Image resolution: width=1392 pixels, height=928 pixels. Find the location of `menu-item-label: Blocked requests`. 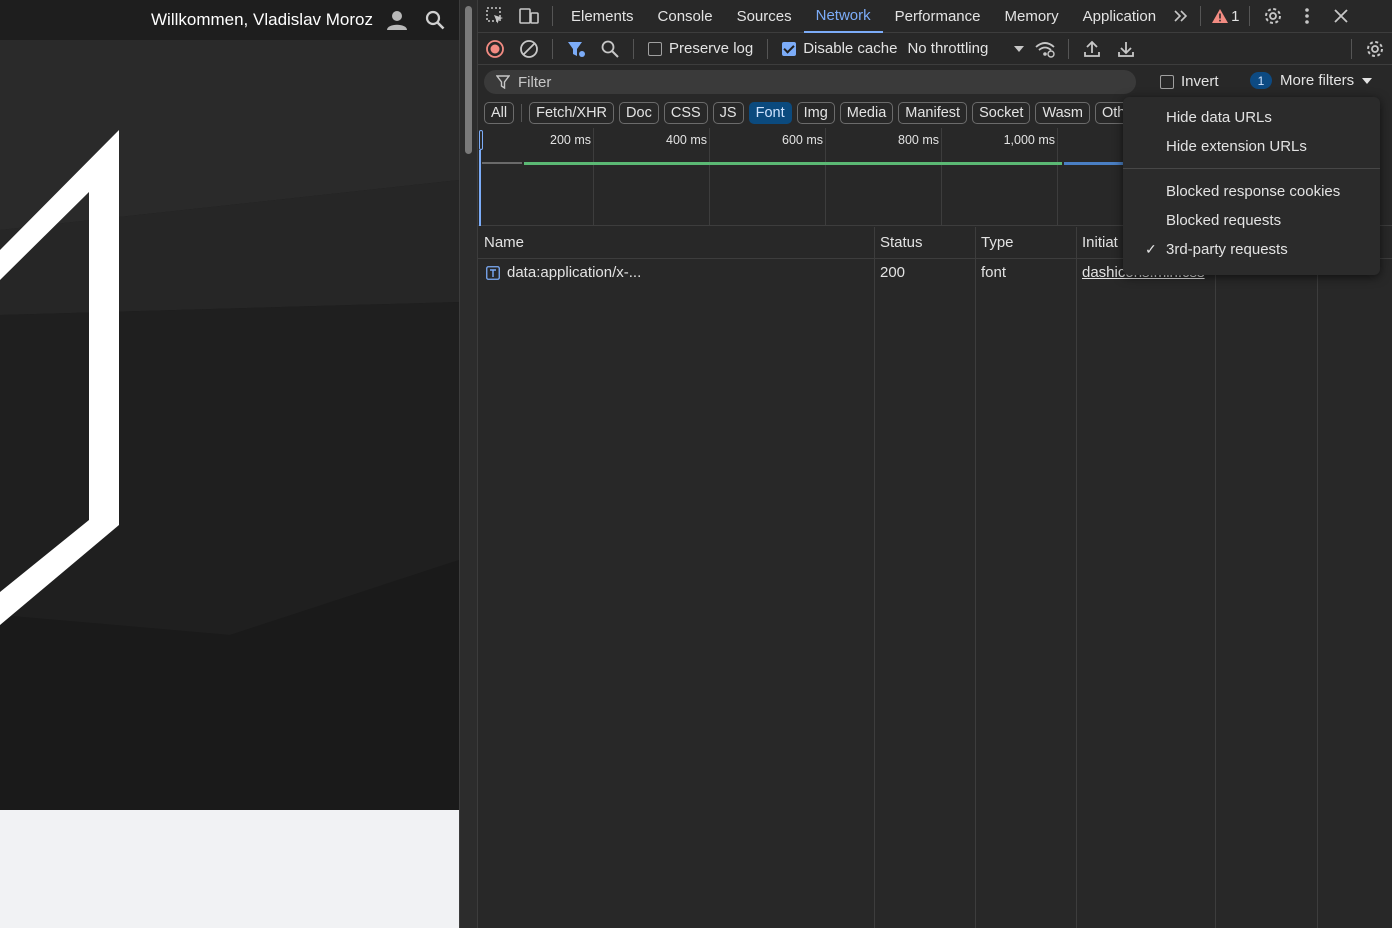

menu-item-label: Blocked requests is located at coordinates (1224, 220).